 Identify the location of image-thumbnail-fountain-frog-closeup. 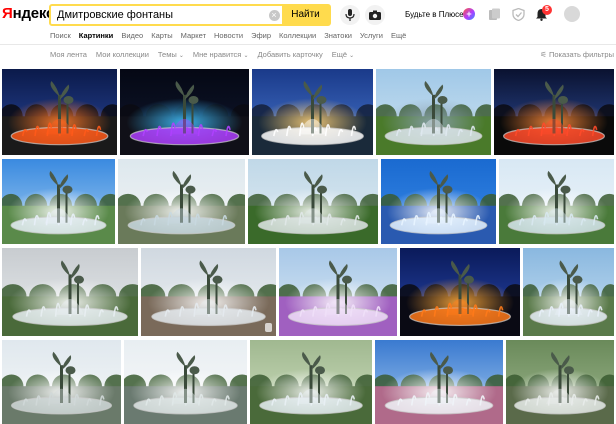
(185, 382).